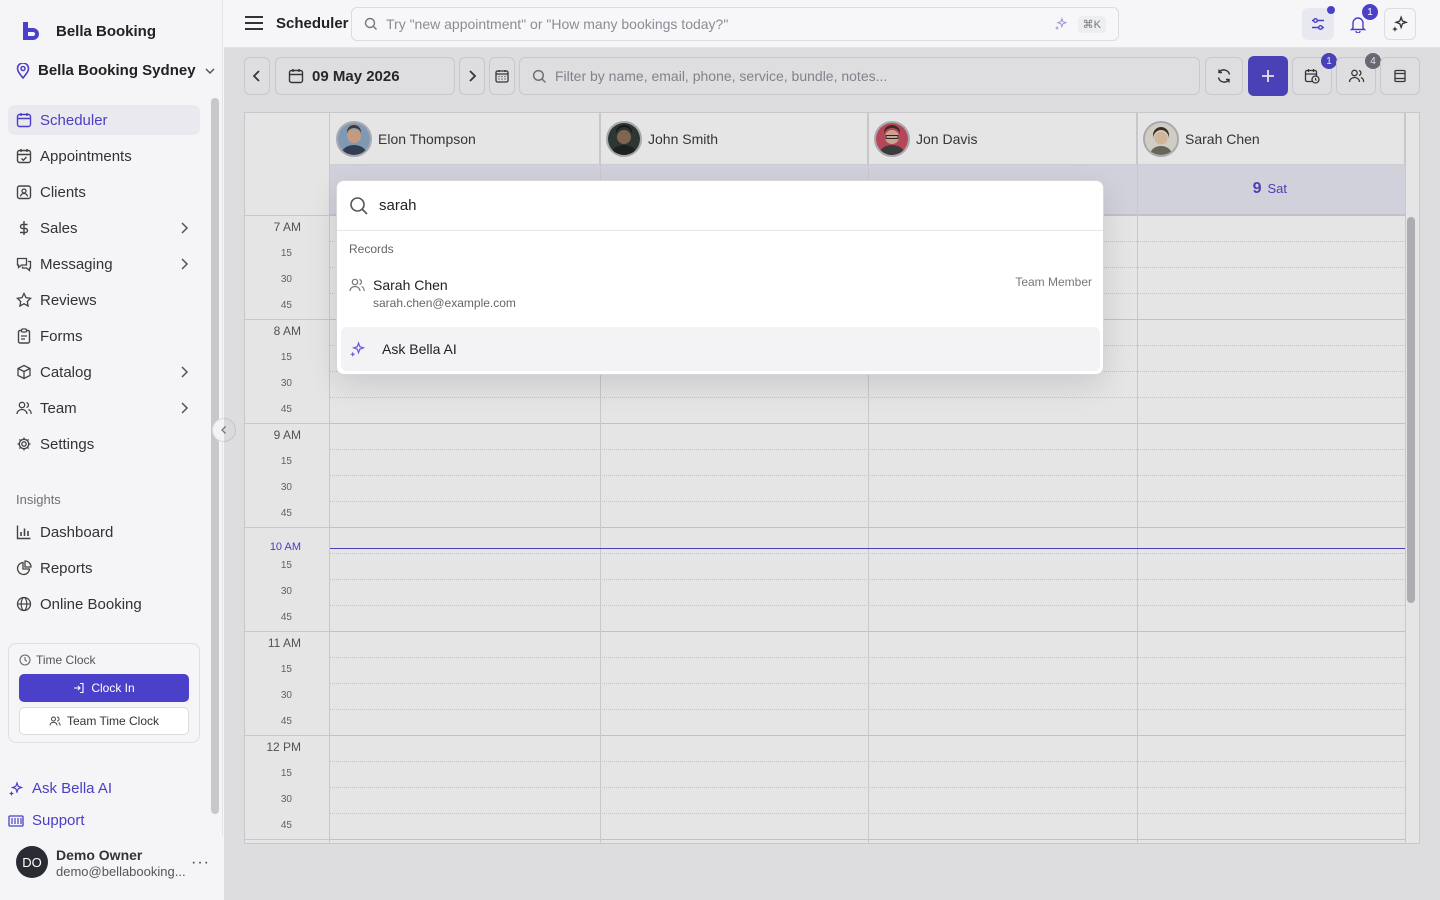 Image resolution: width=1440 pixels, height=900 pixels. Describe the element at coordinates (60, 788) in the screenshot. I see `ask-bella-ai-link: Ask Bella AI` at that location.